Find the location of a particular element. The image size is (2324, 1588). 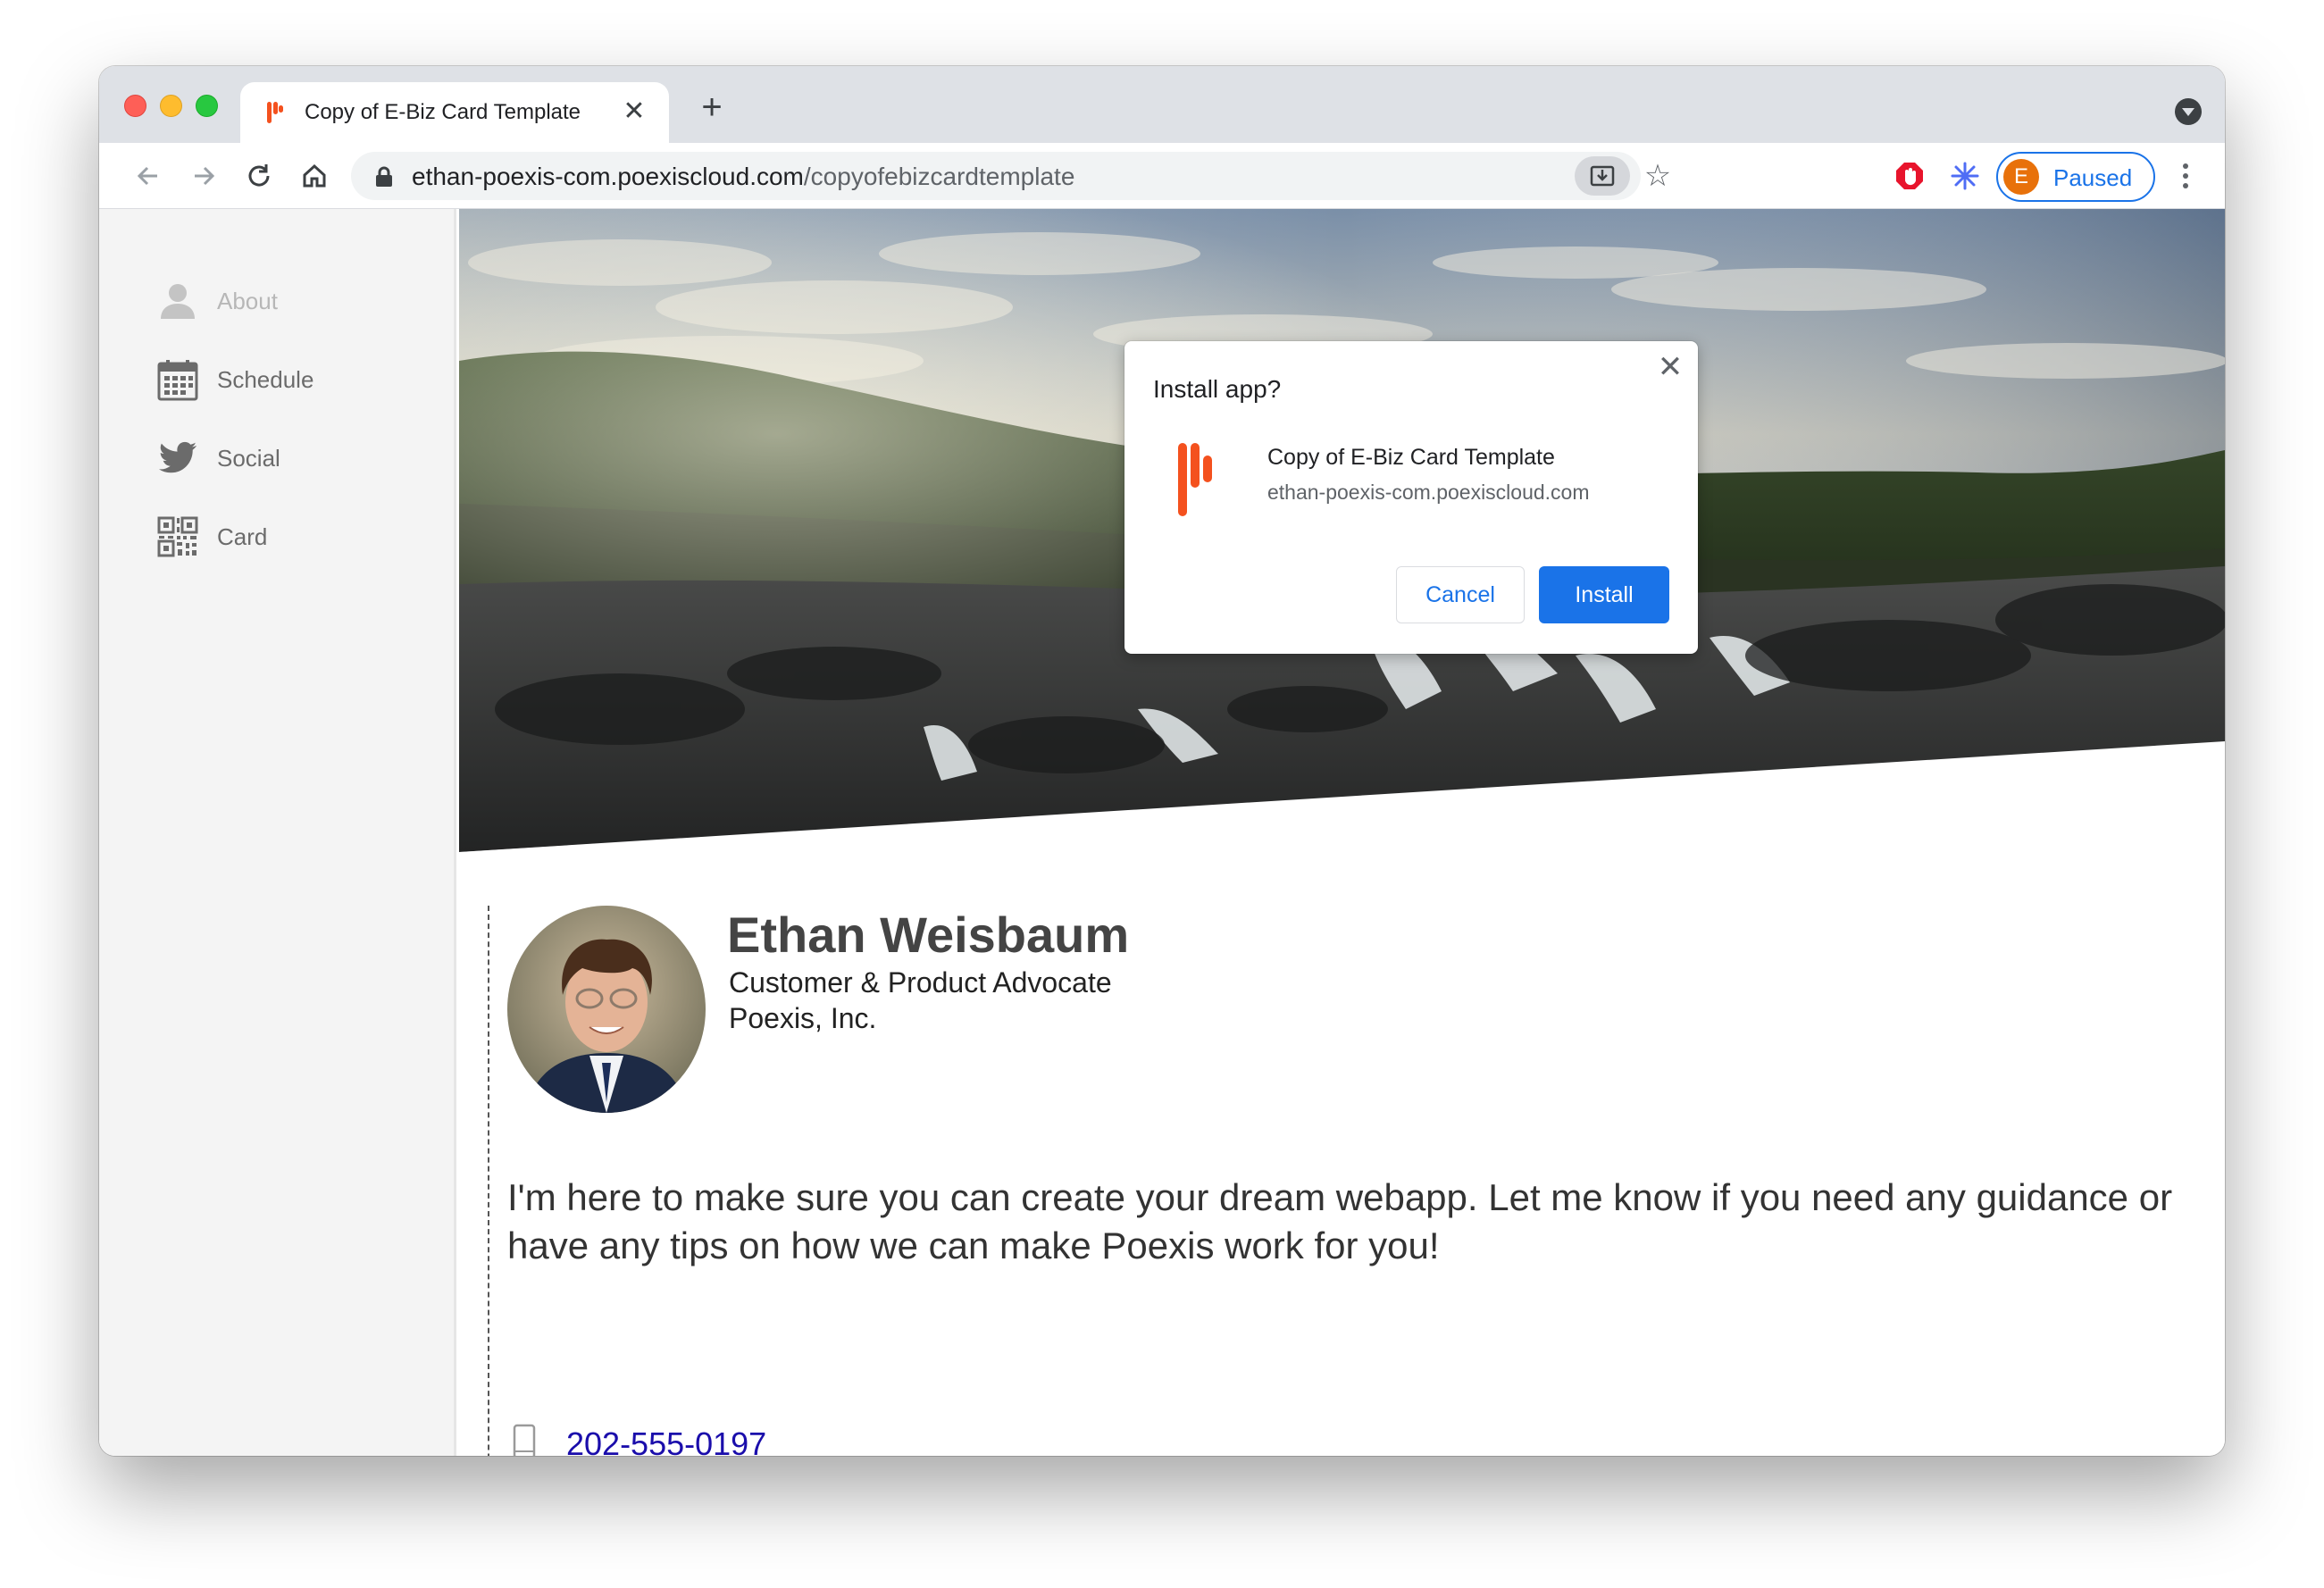

profile-divider is located at coordinates (488, 1181).